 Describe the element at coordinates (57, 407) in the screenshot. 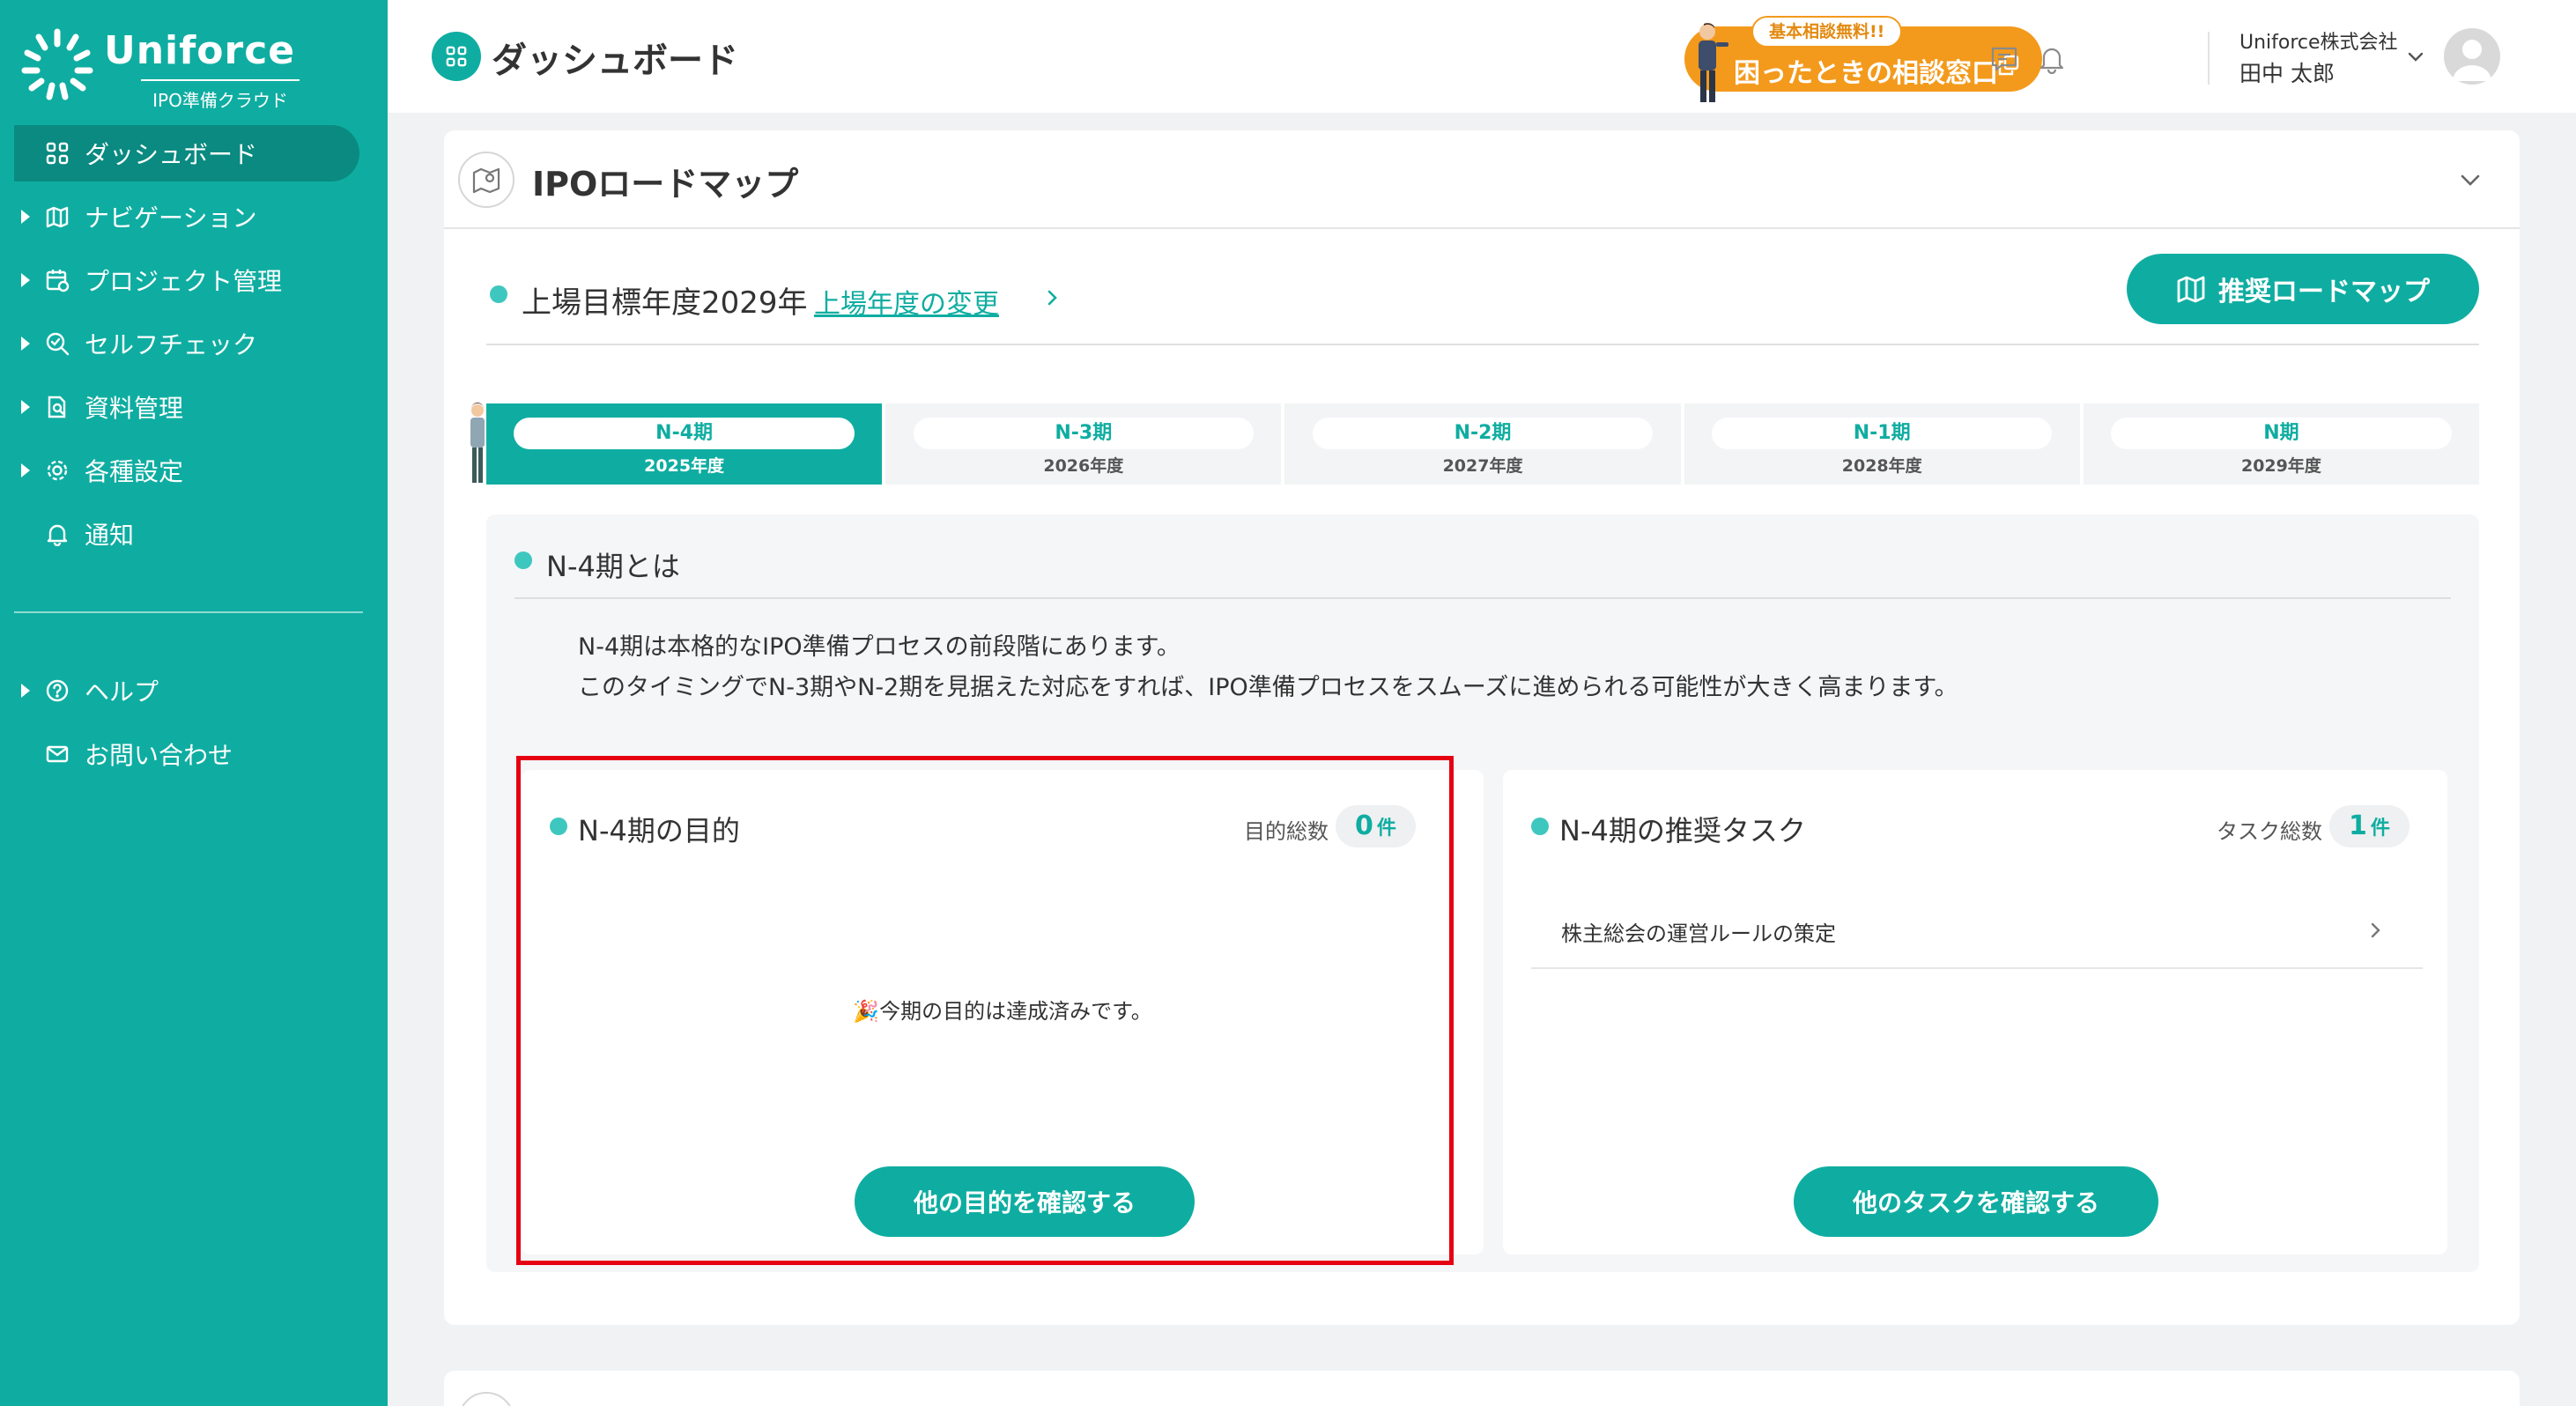

I see `document-search-icon` at that location.